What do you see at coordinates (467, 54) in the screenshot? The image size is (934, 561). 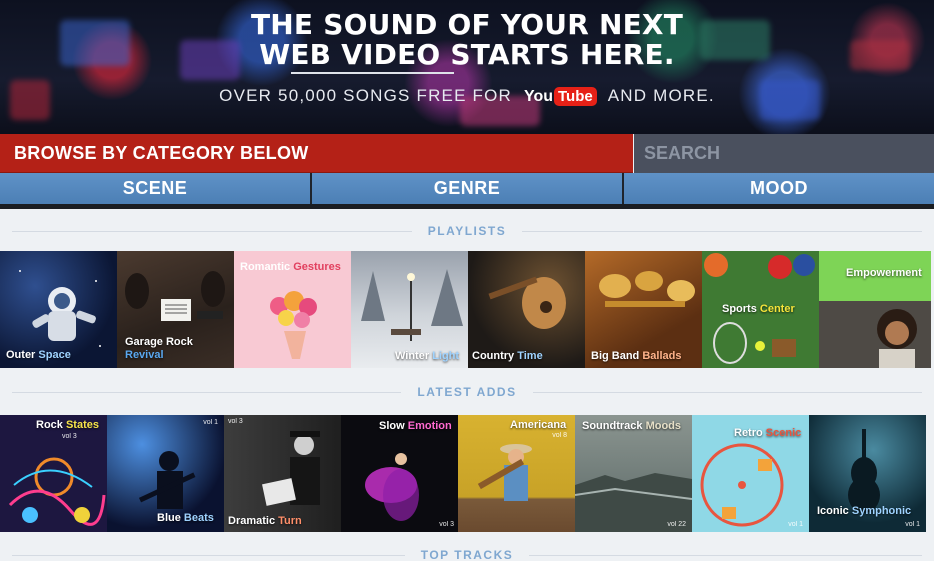 I see `hero-title-line2: WEB VIDEO STARTS HERE.` at bounding box center [467, 54].